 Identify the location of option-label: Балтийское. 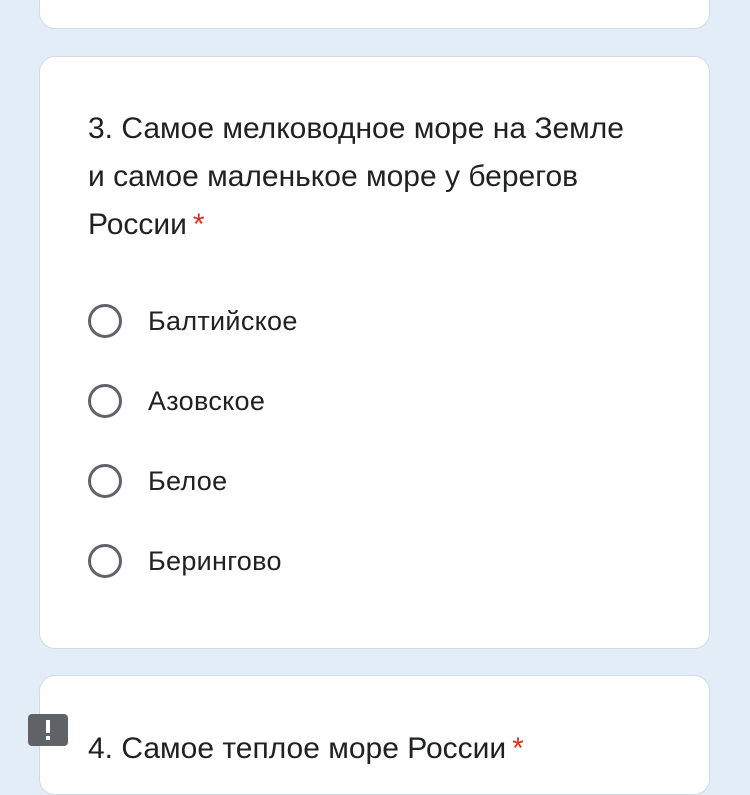
(223, 320).